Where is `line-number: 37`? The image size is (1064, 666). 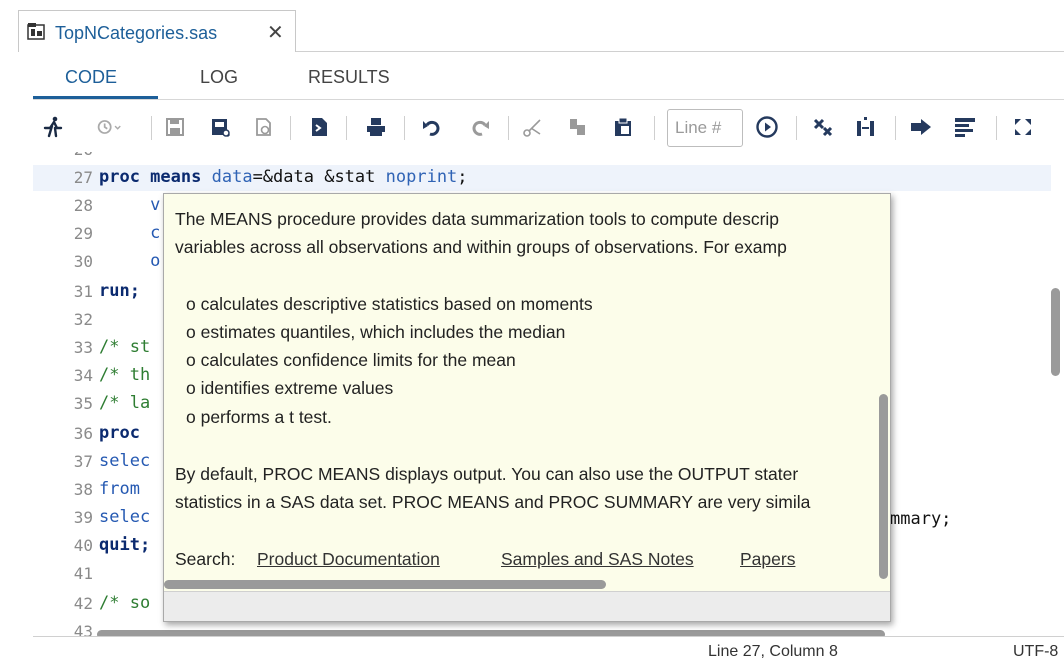
line-number: 37 is located at coordinates (83, 461).